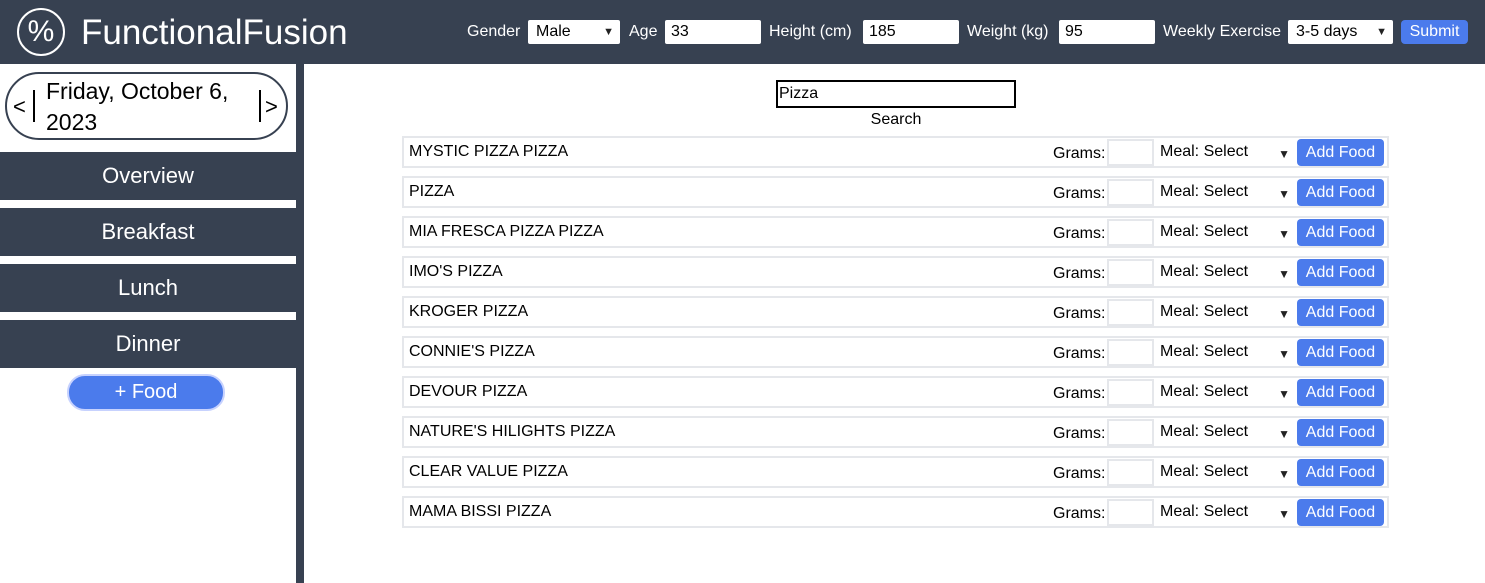 The height and width of the screenshot is (583, 1485). Describe the element at coordinates (137, 106) in the screenshot. I see `current-date: Friday, October 6, 2023` at that location.